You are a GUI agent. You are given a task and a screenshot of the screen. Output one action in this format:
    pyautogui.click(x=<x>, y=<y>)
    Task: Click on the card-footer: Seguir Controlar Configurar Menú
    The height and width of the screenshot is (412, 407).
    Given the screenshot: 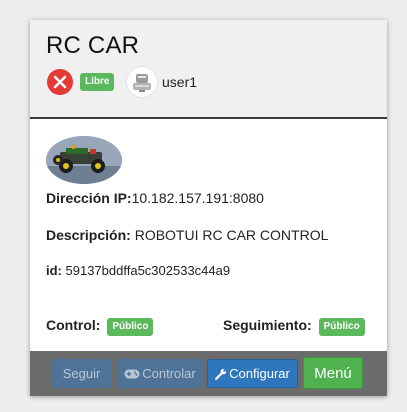 What is the action you would take?
    pyautogui.click(x=208, y=373)
    